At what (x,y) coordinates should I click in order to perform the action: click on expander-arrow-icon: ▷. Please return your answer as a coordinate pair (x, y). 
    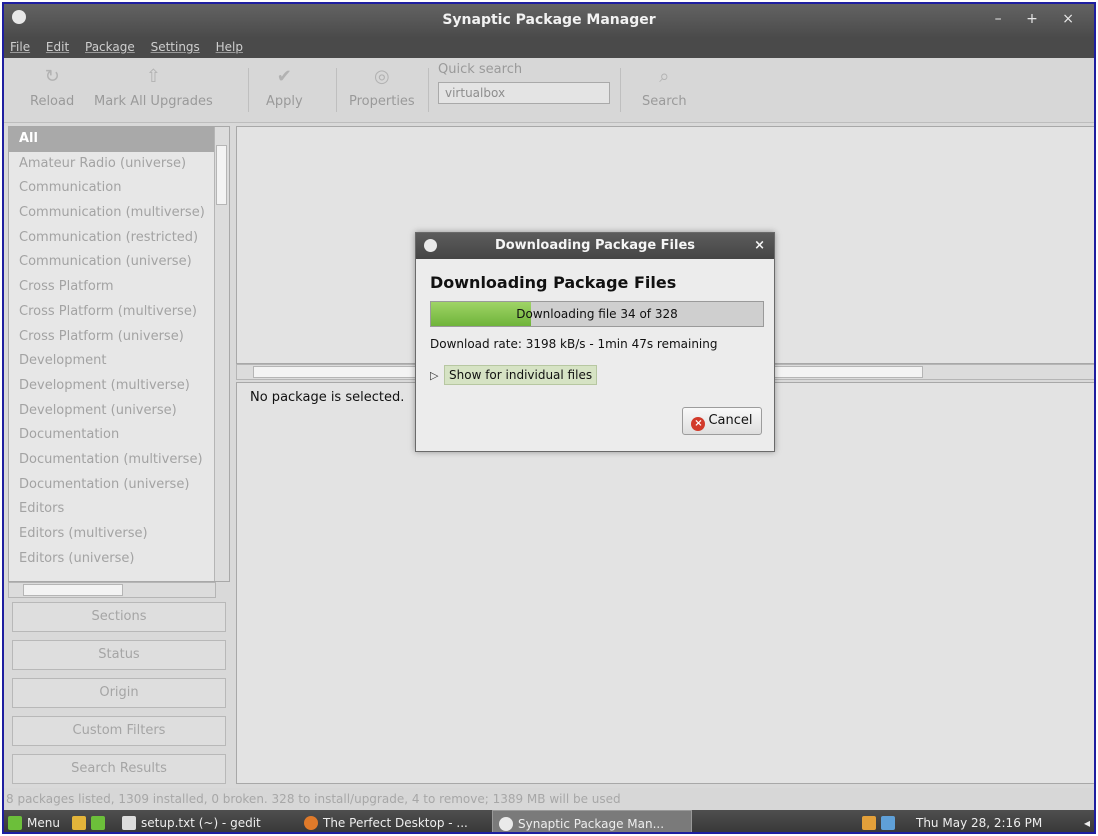
    Looking at the image, I should click on (437, 375).